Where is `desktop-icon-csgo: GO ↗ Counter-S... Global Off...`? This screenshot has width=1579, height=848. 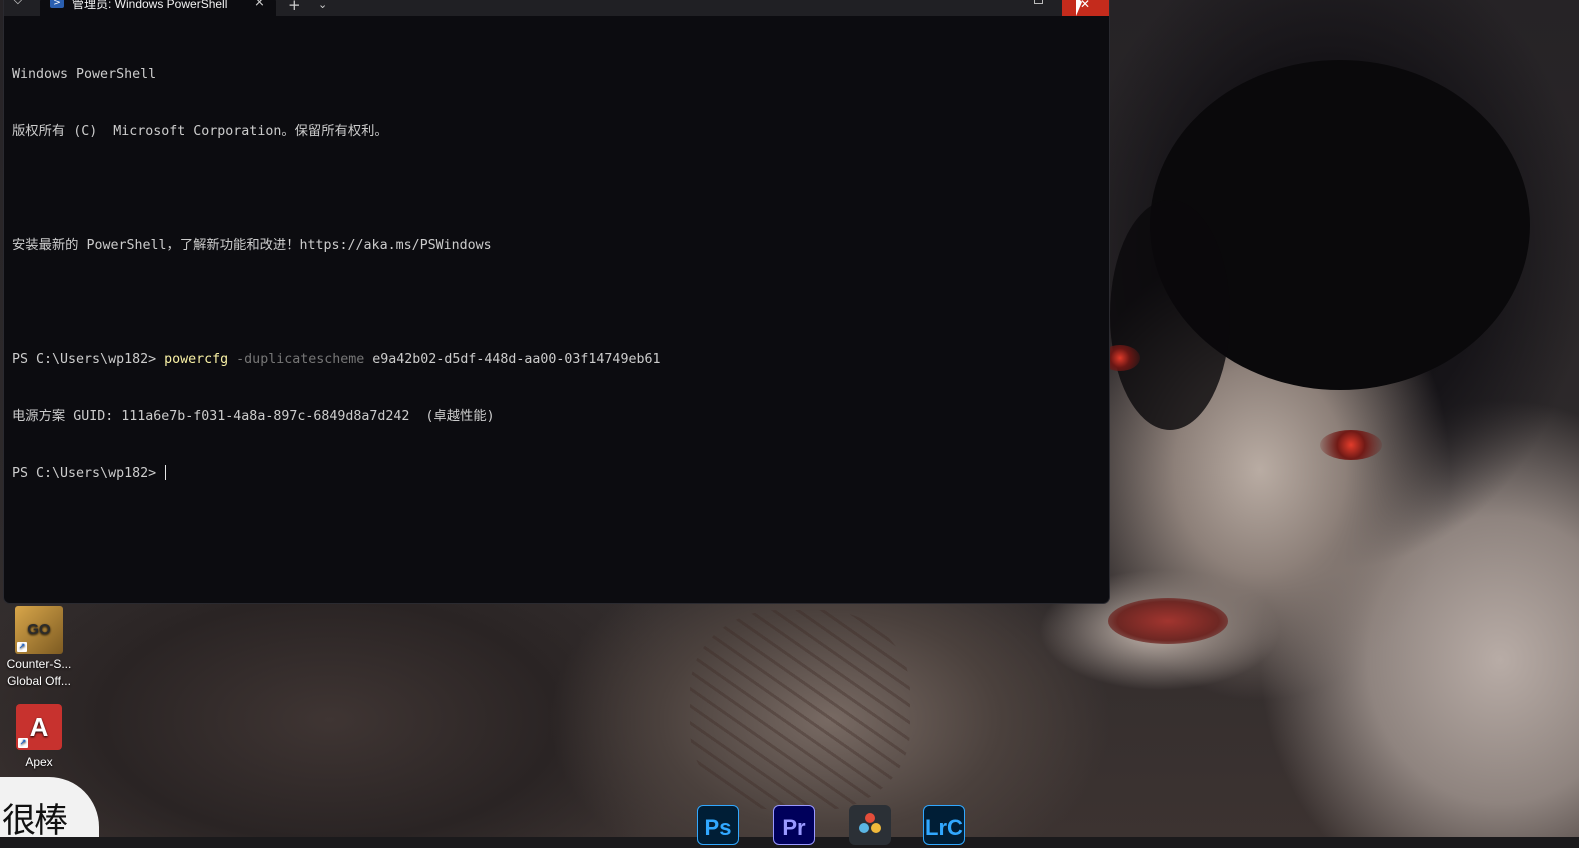 desktop-icon-csgo: GO ↗ Counter-S... Global Off... is located at coordinates (39, 648).